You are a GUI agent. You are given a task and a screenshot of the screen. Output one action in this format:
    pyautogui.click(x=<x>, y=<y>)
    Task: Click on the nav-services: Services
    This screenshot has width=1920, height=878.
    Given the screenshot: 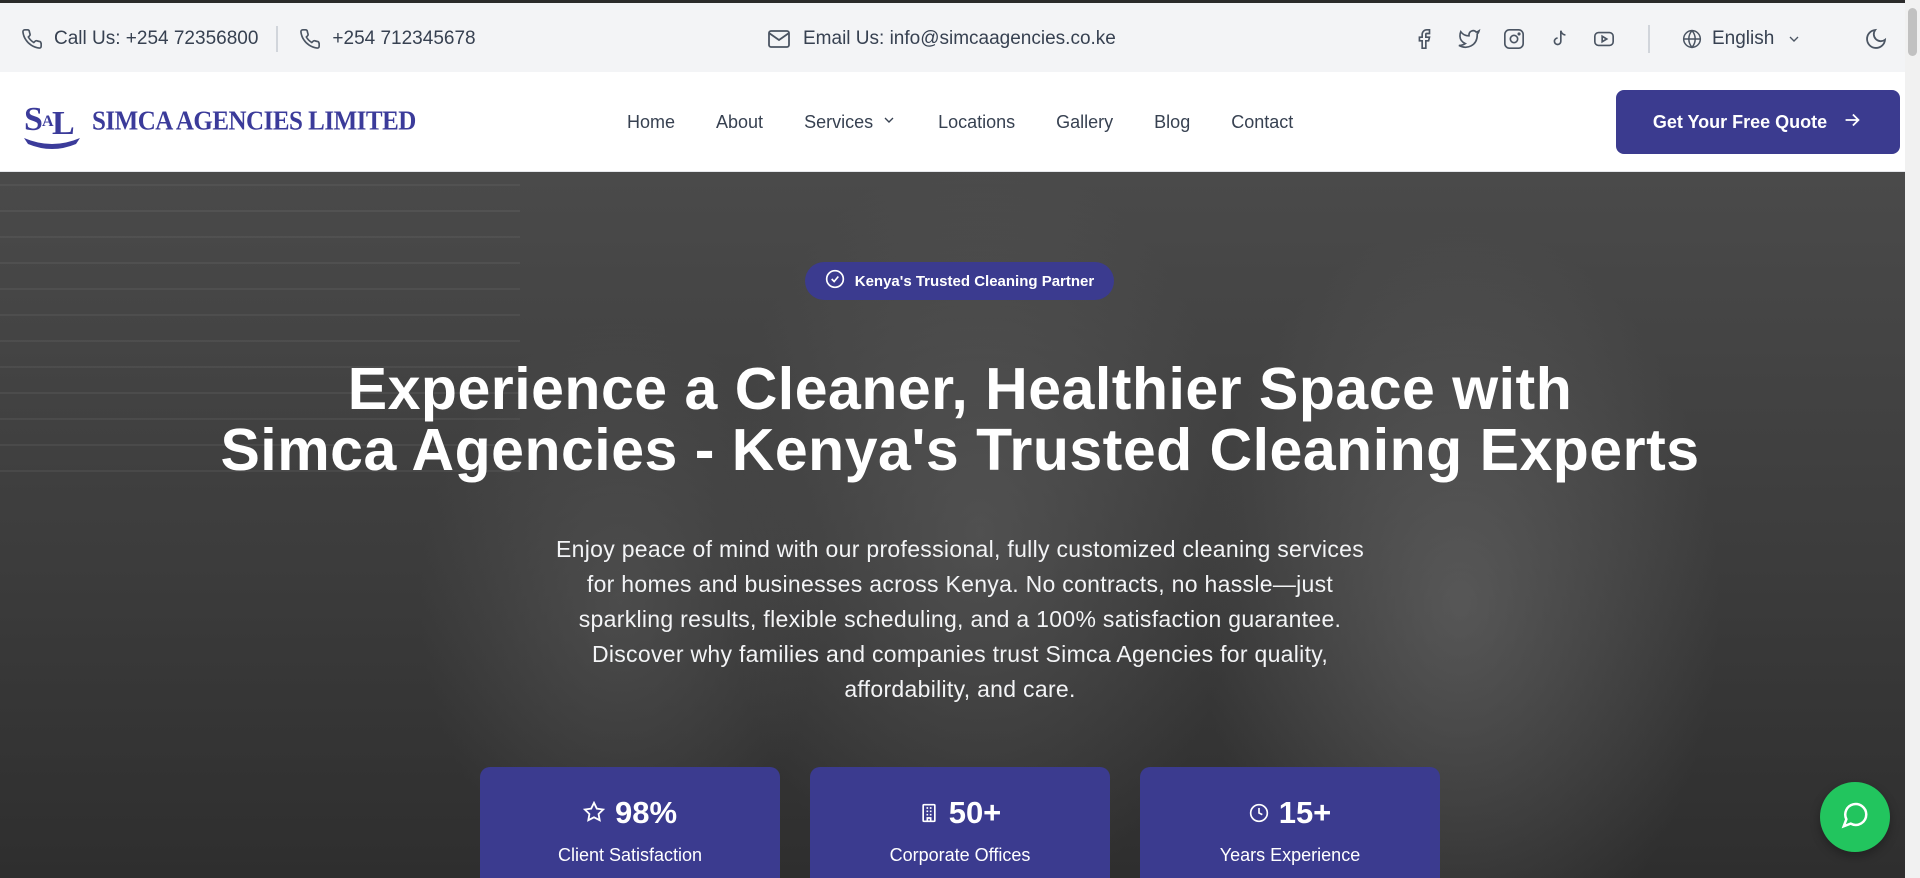 What is the action you would take?
    pyautogui.click(x=850, y=122)
    